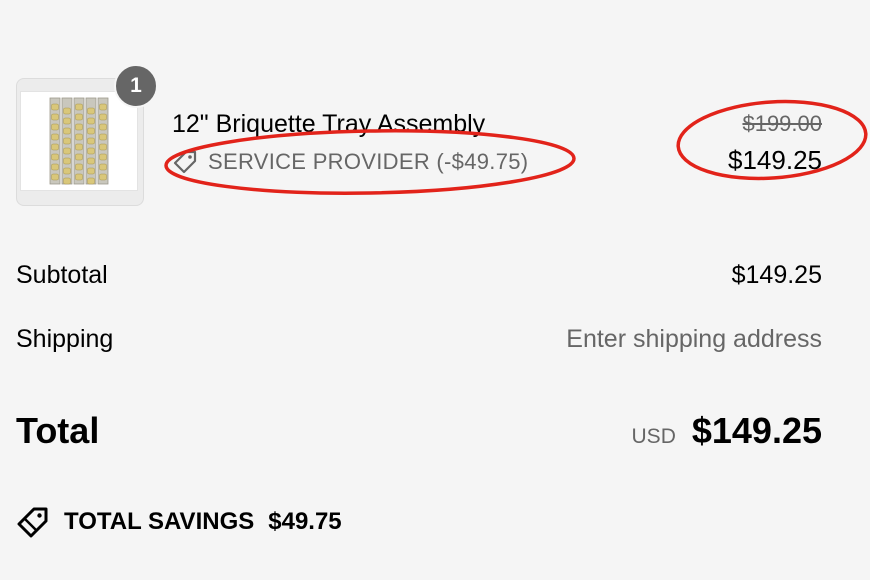 The height and width of the screenshot is (580, 870). I want to click on product-image, so click(79, 141).